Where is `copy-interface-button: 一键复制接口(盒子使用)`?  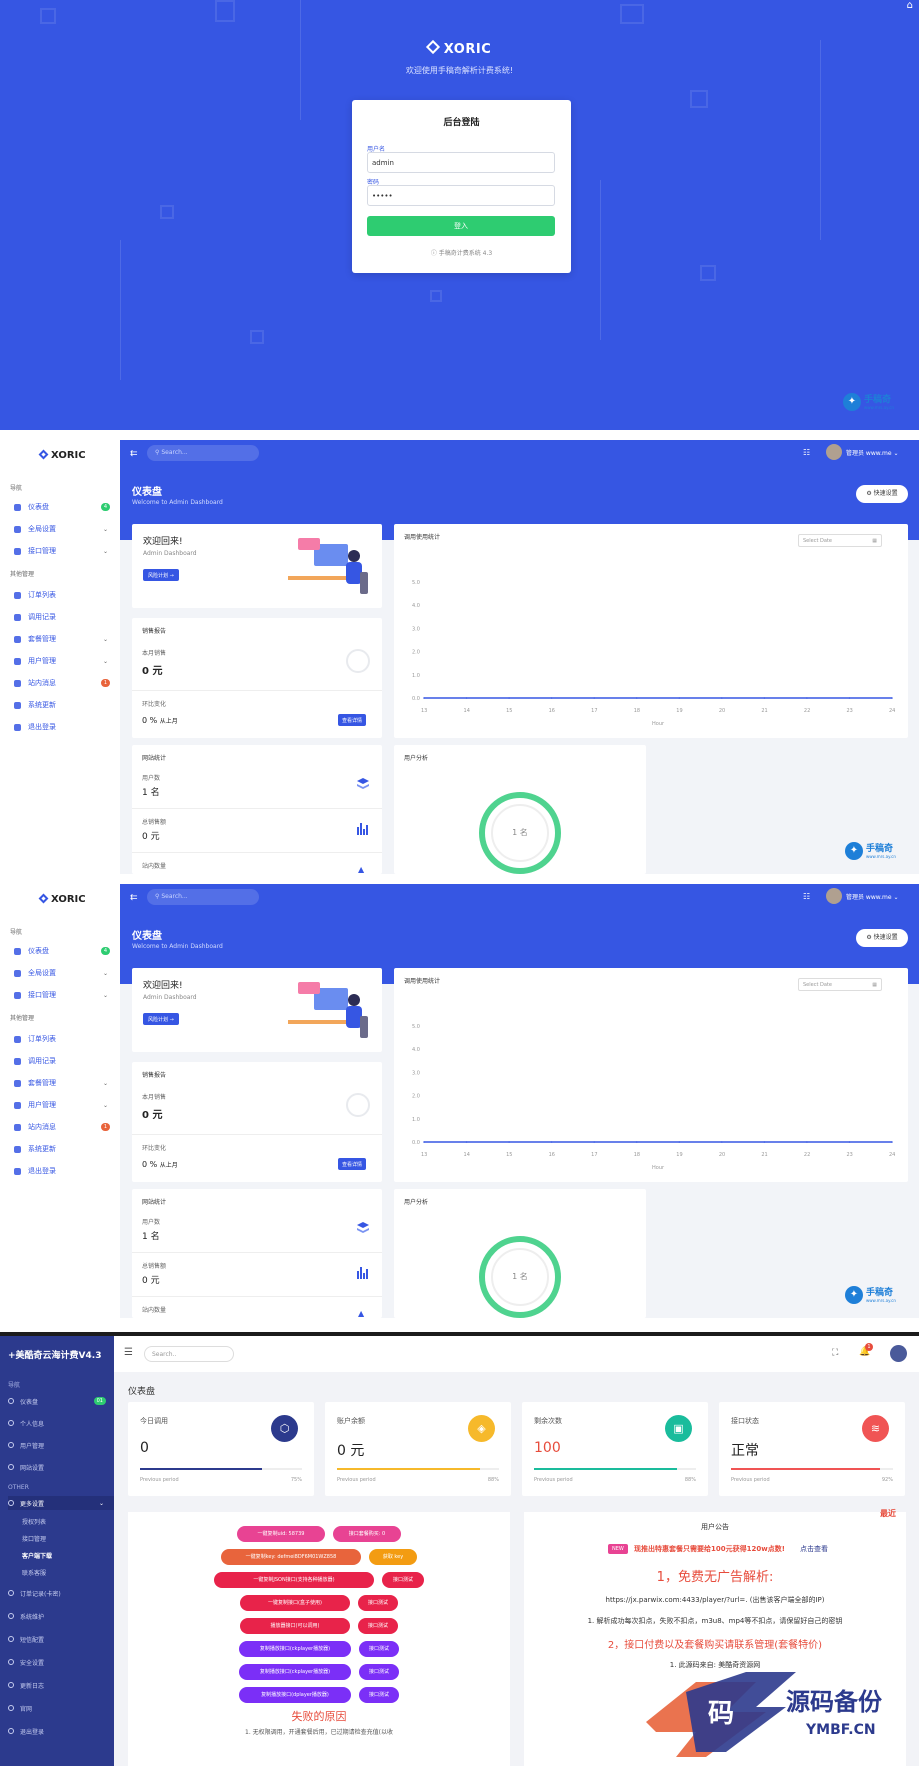 copy-interface-button: 一键复制接口(盒子使用) is located at coordinates (295, 1603).